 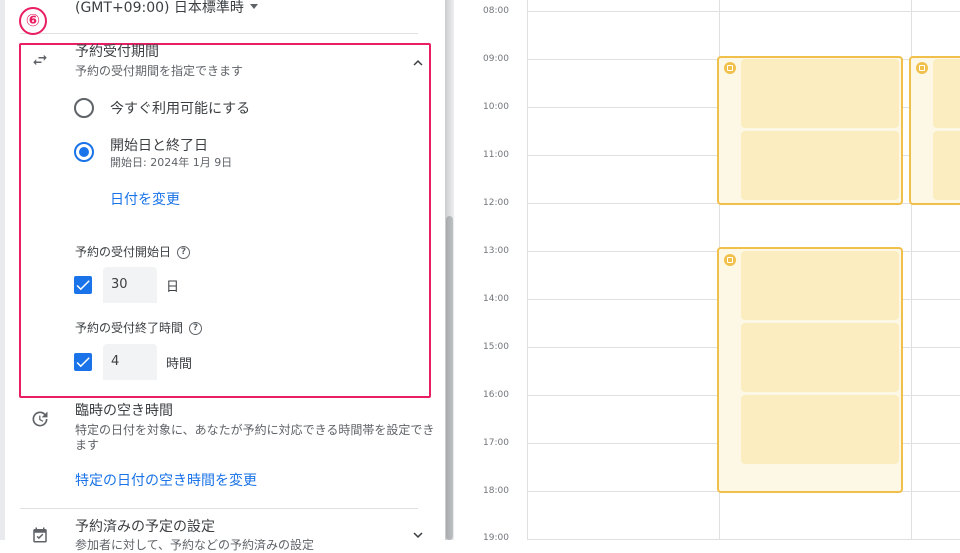 I want to click on chevron-down-icon, so click(x=418, y=535).